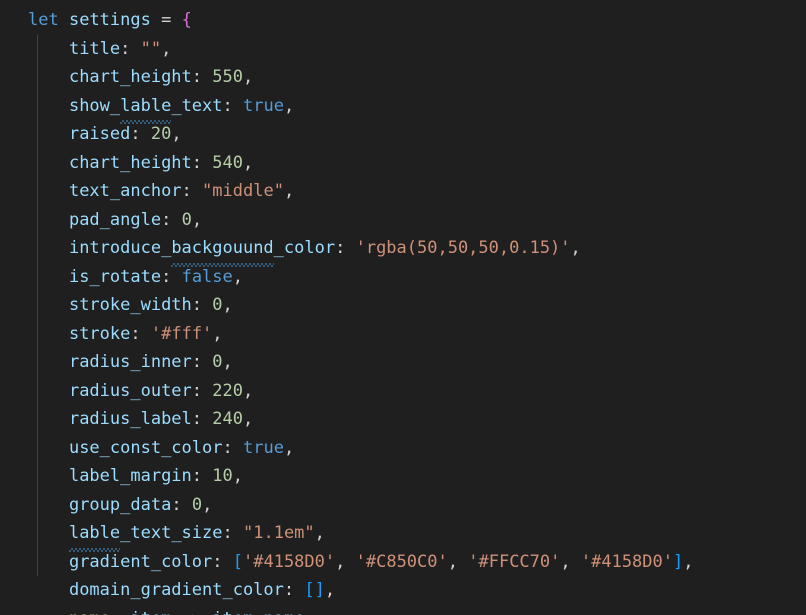 Image resolution: width=806 pixels, height=615 pixels. Describe the element at coordinates (223, 250) in the screenshot. I see `misspelled-word: backgouund` at that location.